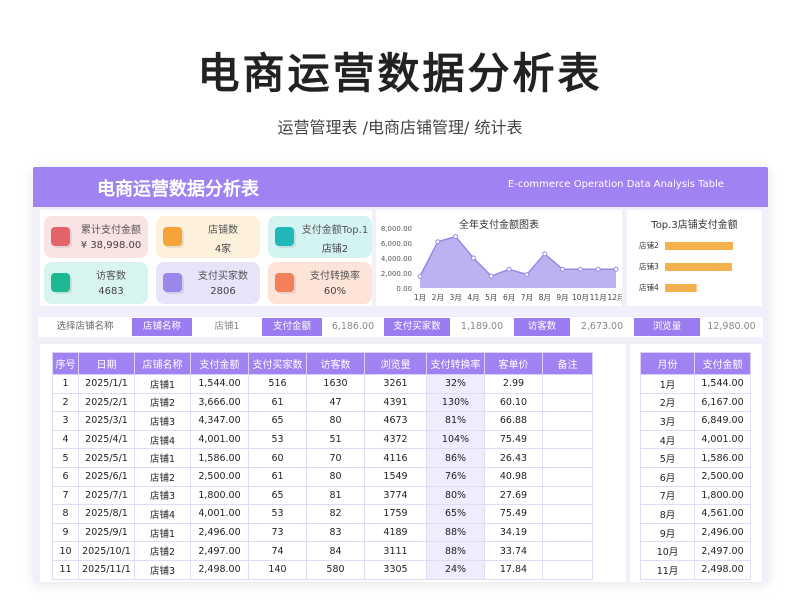 This screenshot has width=800, height=613. Describe the element at coordinates (335, 569) in the screenshot. I see `table-cell: 580` at that location.